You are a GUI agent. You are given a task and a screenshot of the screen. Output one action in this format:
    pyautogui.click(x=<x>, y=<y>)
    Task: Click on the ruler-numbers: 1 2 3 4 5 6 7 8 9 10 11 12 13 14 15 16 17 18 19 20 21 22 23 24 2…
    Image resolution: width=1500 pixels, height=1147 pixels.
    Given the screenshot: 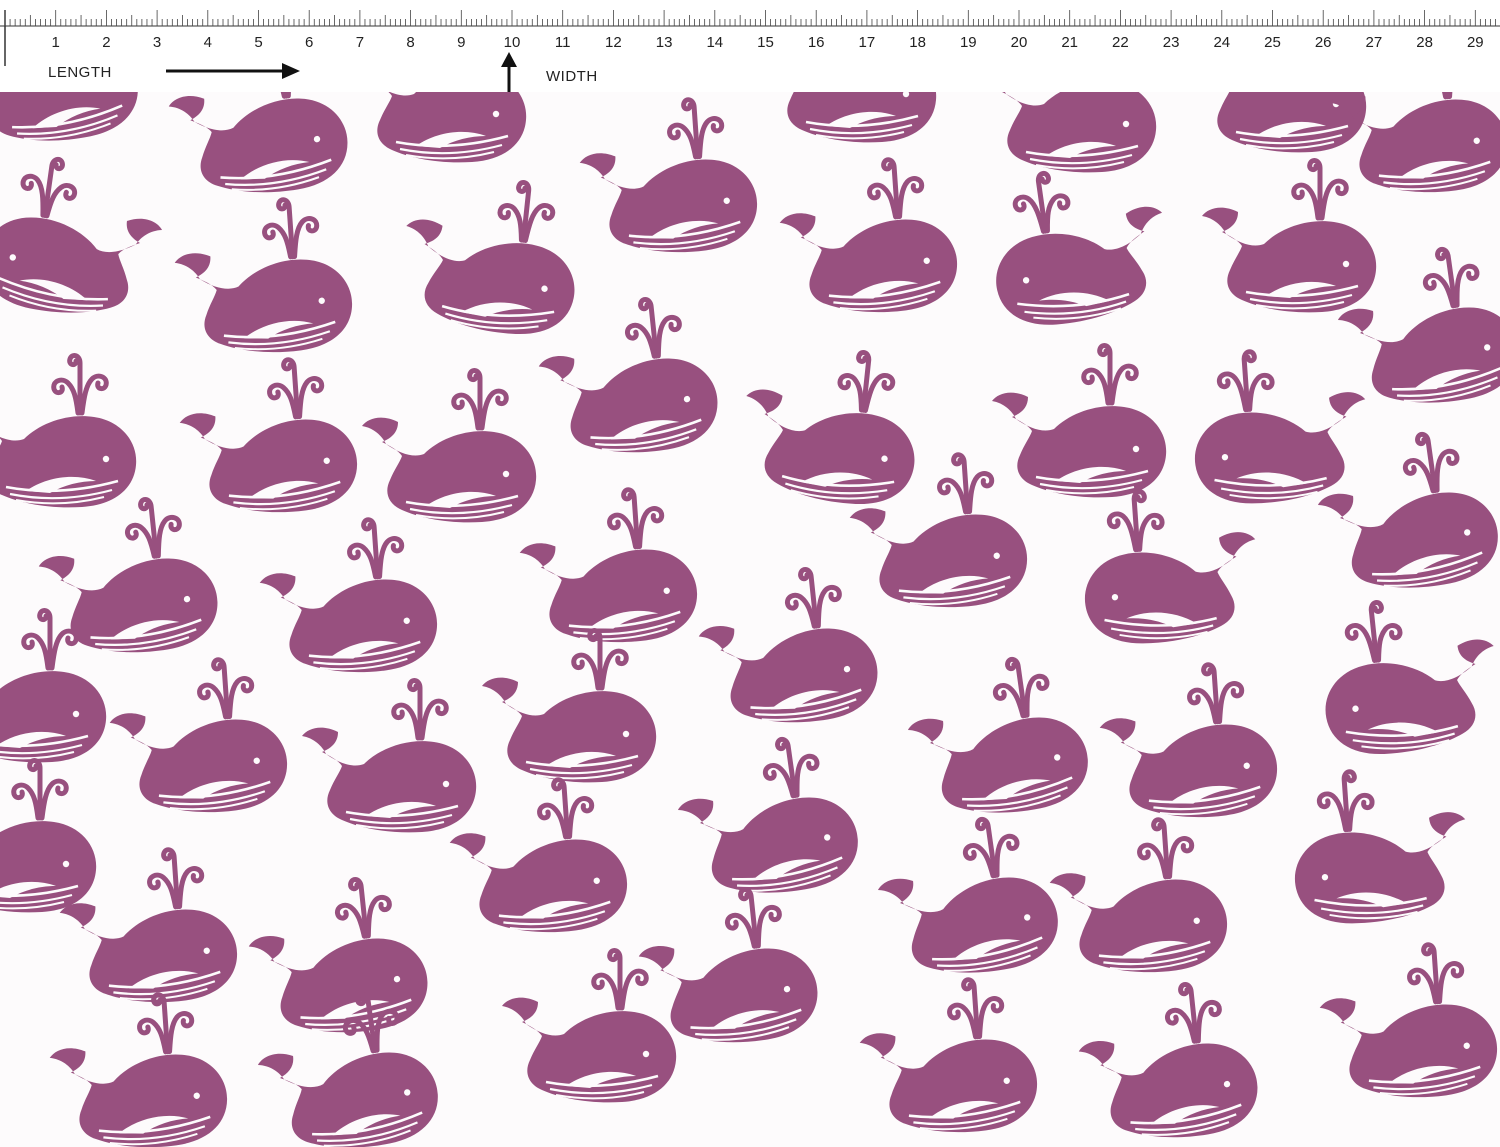 What is the action you would take?
    pyautogui.click(x=768, y=42)
    